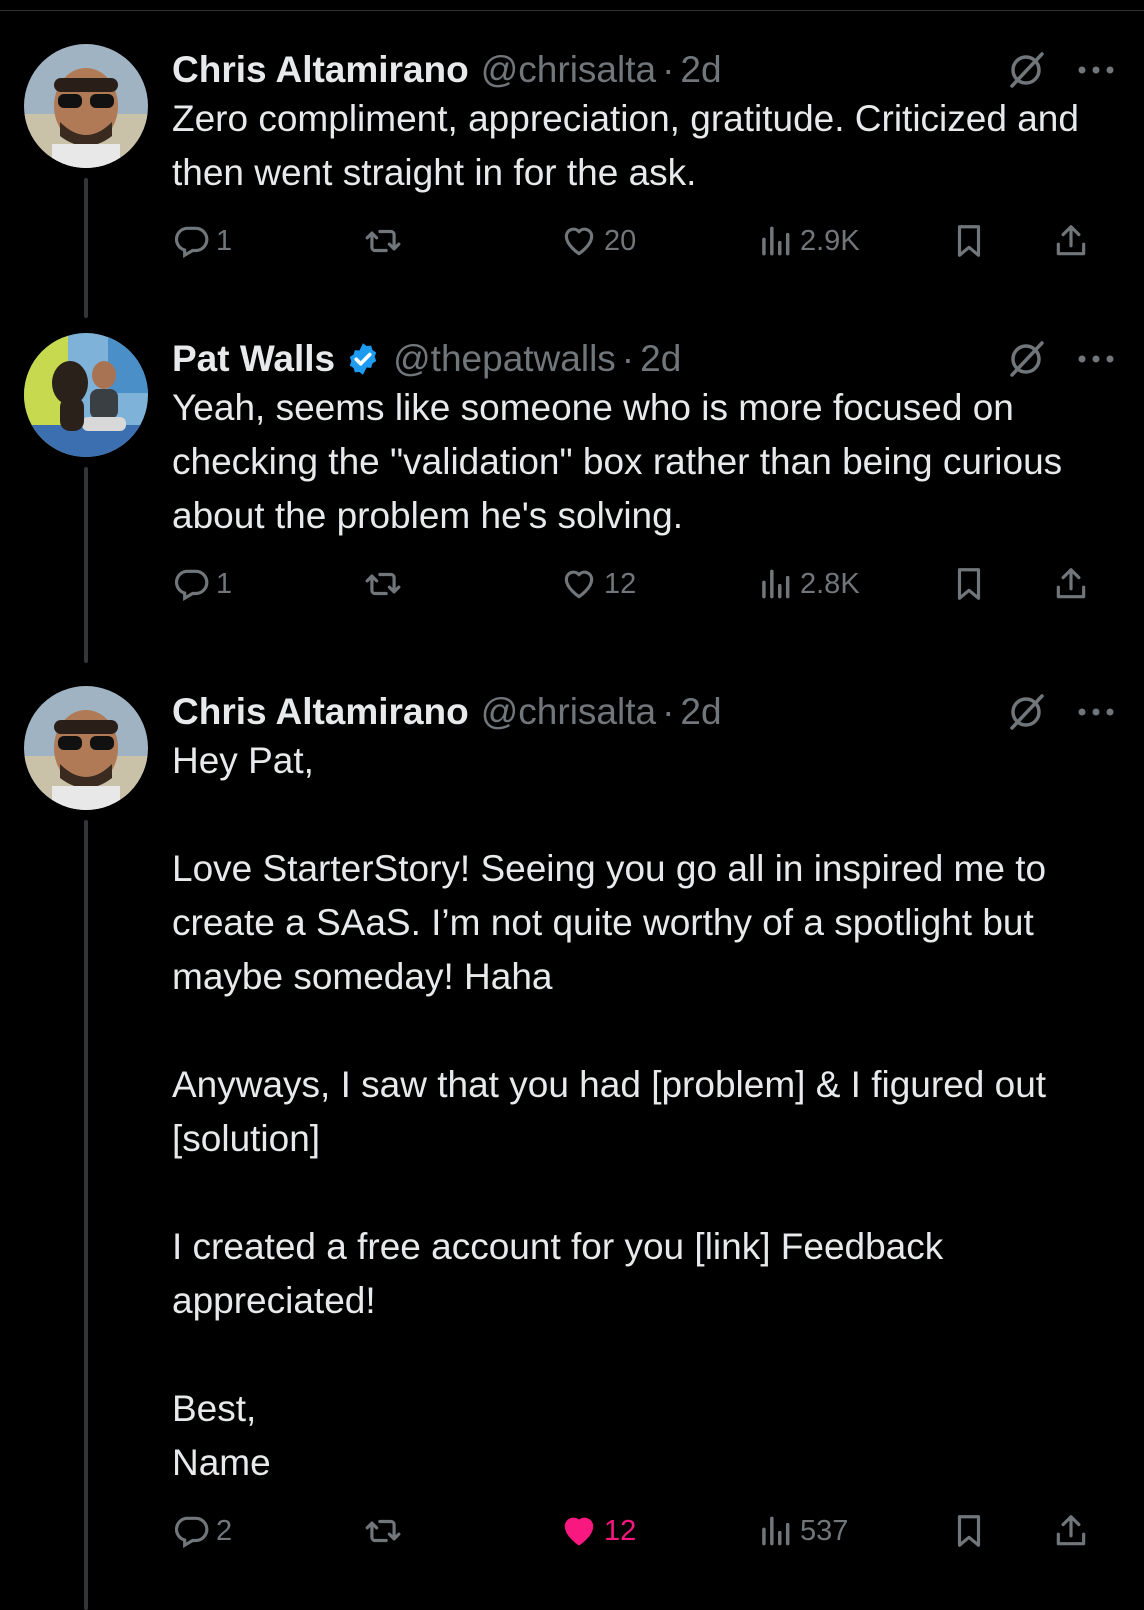 Image resolution: width=1144 pixels, height=1610 pixels. Describe the element at coordinates (253, 359) in the screenshot. I see `display-name: Pat Walls` at that location.